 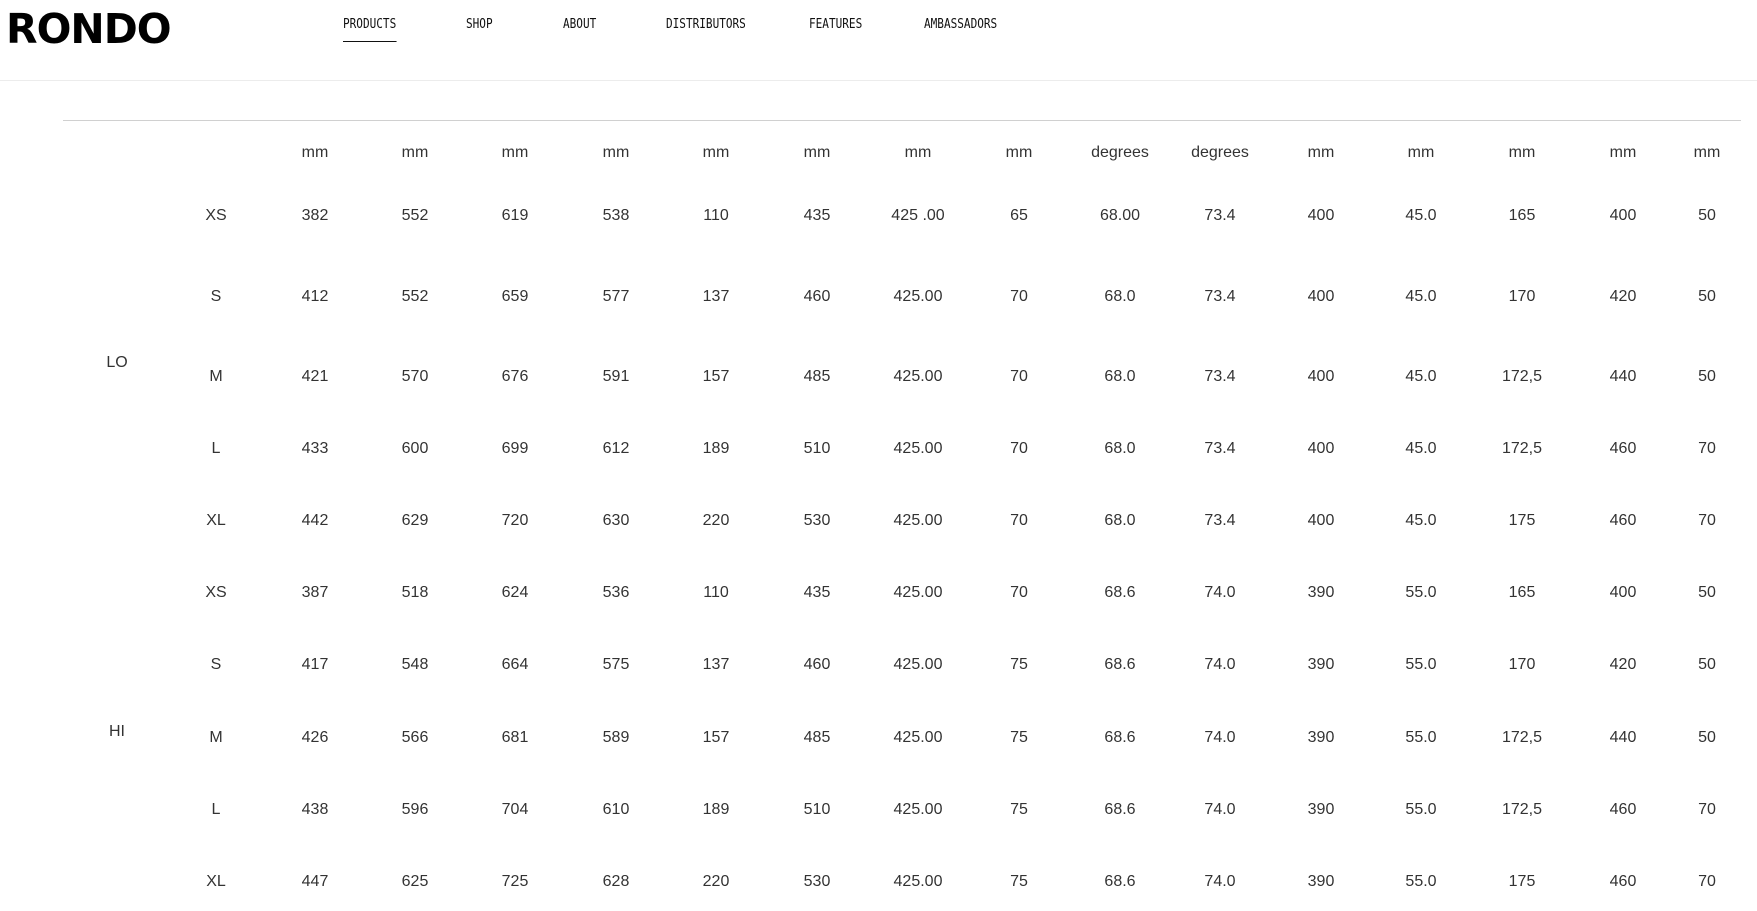 What do you see at coordinates (616, 296) in the screenshot?
I see `table-cell: 577` at bounding box center [616, 296].